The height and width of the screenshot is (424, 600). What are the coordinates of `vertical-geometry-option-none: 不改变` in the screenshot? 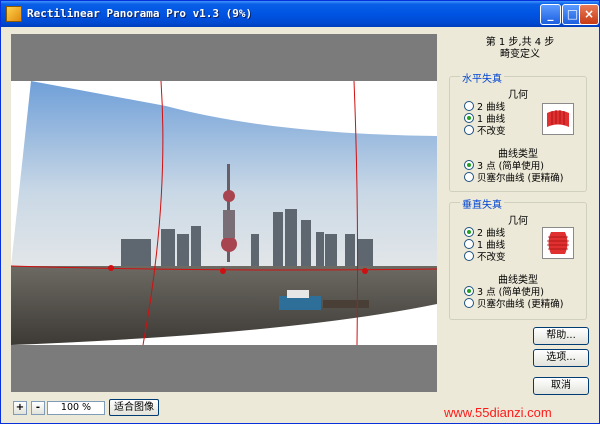 It's located at (485, 257).